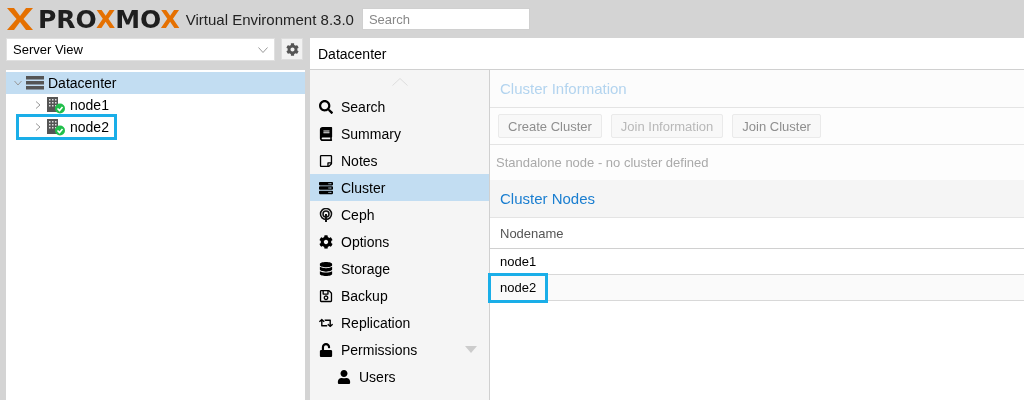  What do you see at coordinates (109, 19) in the screenshot?
I see `logo-wordmark: PROXMOX` at bounding box center [109, 19].